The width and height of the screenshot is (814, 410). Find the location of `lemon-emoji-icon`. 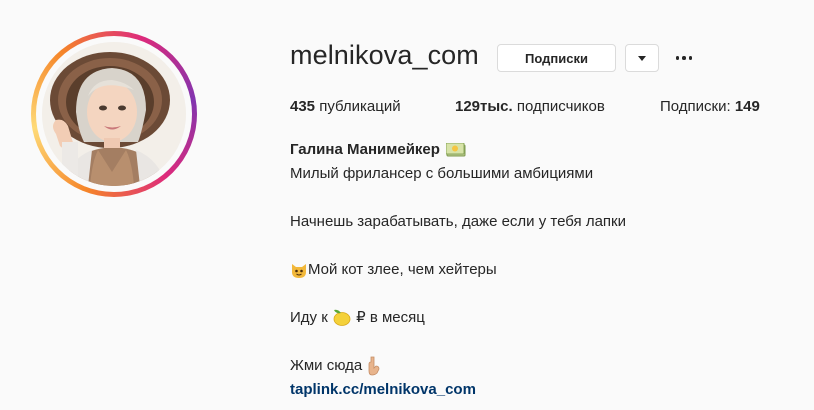

lemon-emoji-icon is located at coordinates (342, 318).